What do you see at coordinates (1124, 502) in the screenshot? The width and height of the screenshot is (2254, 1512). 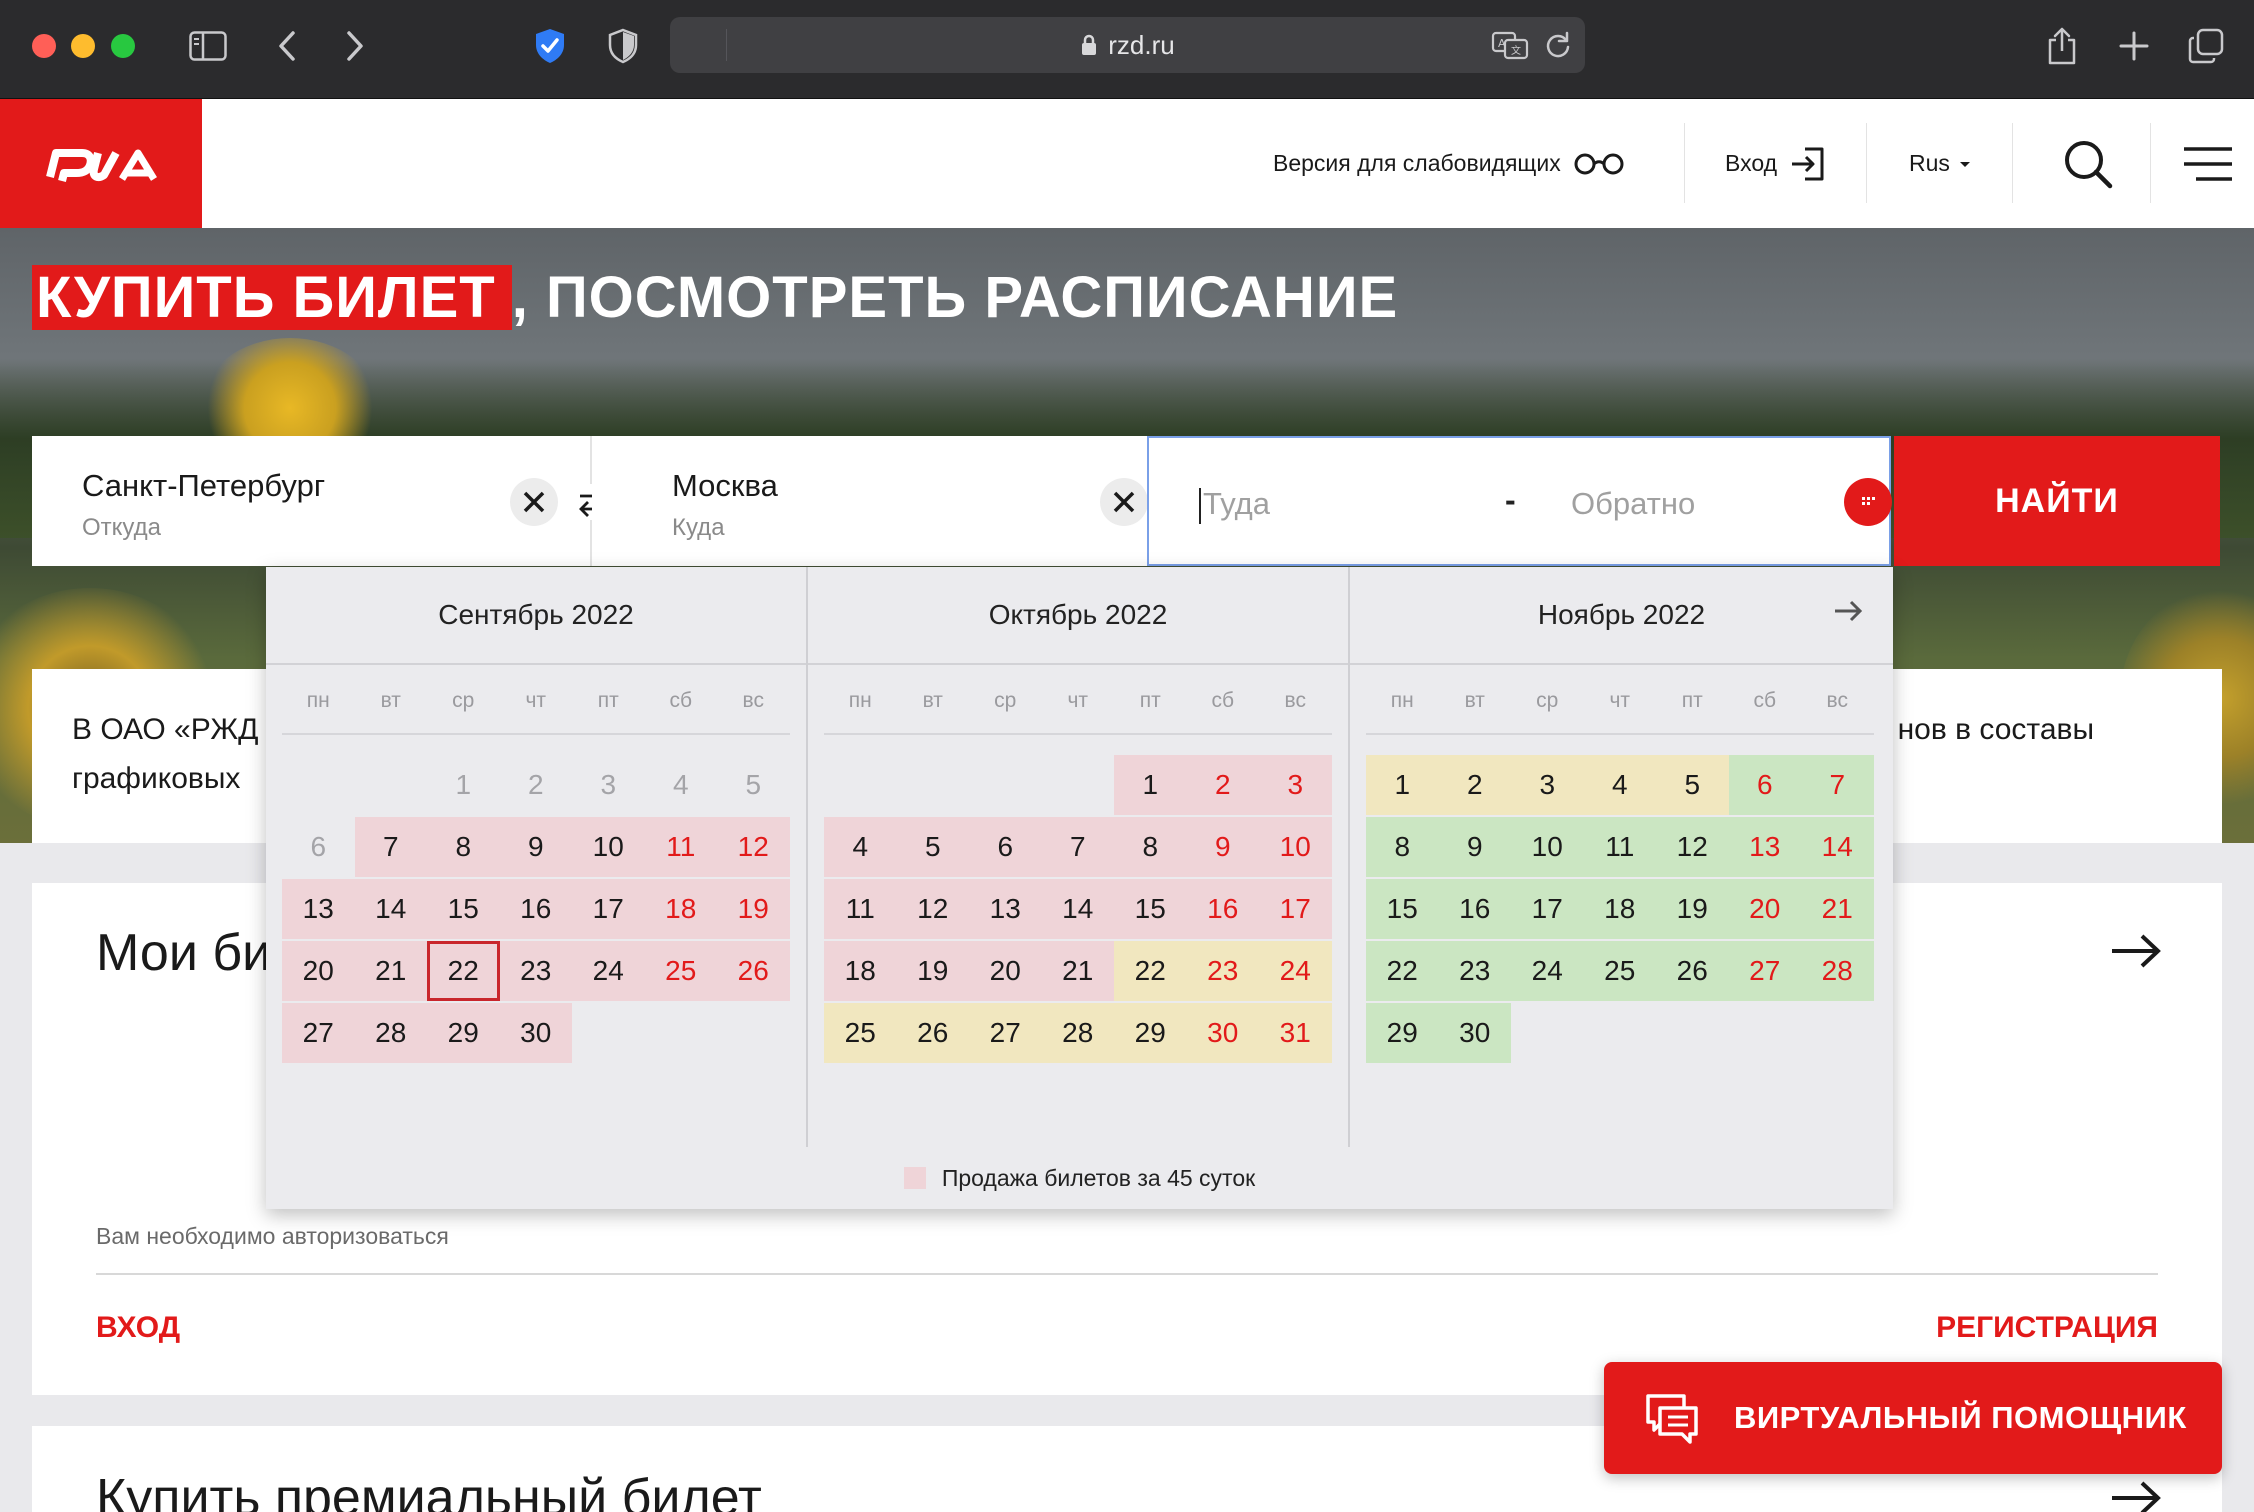 I see `clear-to-button` at bounding box center [1124, 502].